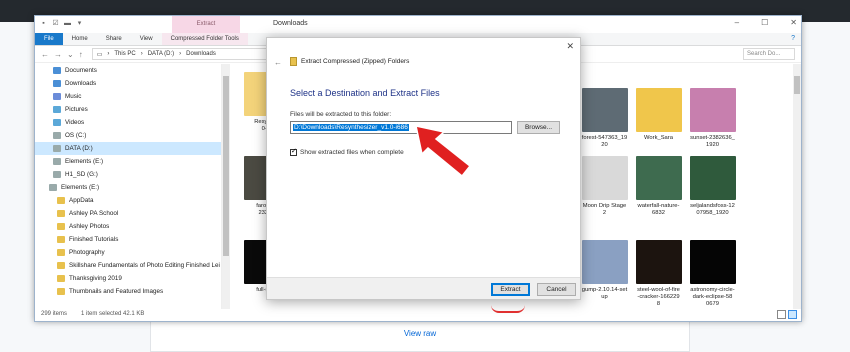 This screenshot has width=850, height=352. Describe the element at coordinates (781, 314) in the screenshot. I see `details-view-icon` at that location.